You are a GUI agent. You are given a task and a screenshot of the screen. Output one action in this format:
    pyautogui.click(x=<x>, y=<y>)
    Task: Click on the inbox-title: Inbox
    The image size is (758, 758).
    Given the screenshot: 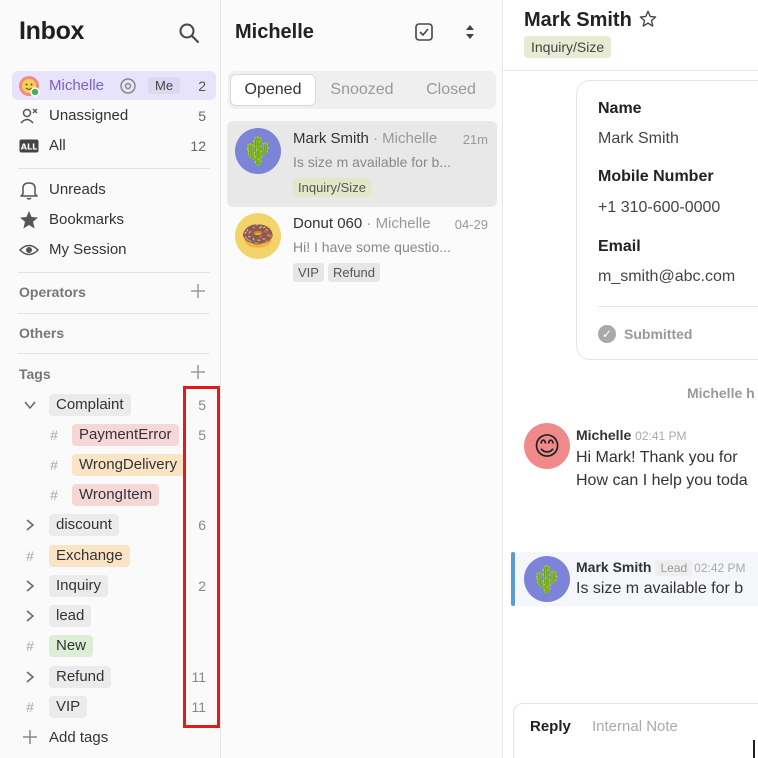 What is the action you would take?
    pyautogui.click(x=52, y=31)
    